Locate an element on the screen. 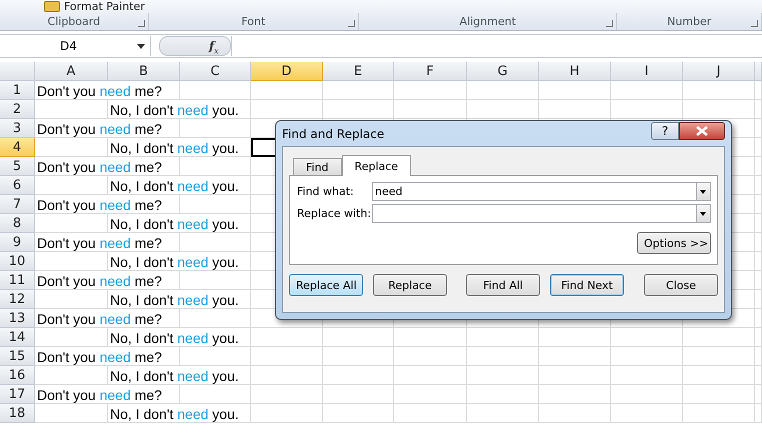 The width and height of the screenshot is (762, 434). column-header: H is located at coordinates (575, 71).